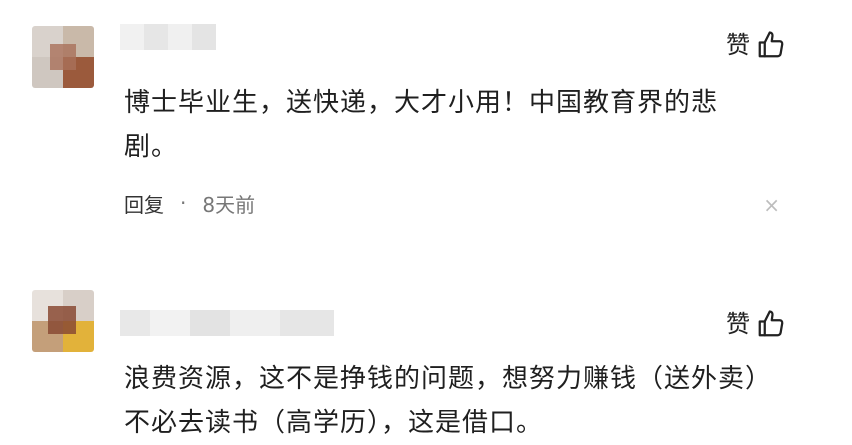  I want to click on comment-text: 浪费资源，这不是挣钱的问题，想努力赚钱（送外卖）不必去读书（高学历），这是借口。, so click(442, 401).